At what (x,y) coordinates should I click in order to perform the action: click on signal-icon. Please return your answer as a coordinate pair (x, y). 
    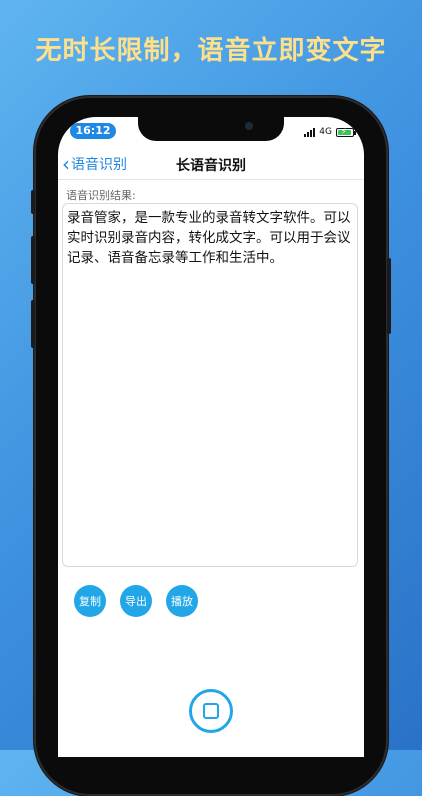
    Looking at the image, I should click on (310, 132).